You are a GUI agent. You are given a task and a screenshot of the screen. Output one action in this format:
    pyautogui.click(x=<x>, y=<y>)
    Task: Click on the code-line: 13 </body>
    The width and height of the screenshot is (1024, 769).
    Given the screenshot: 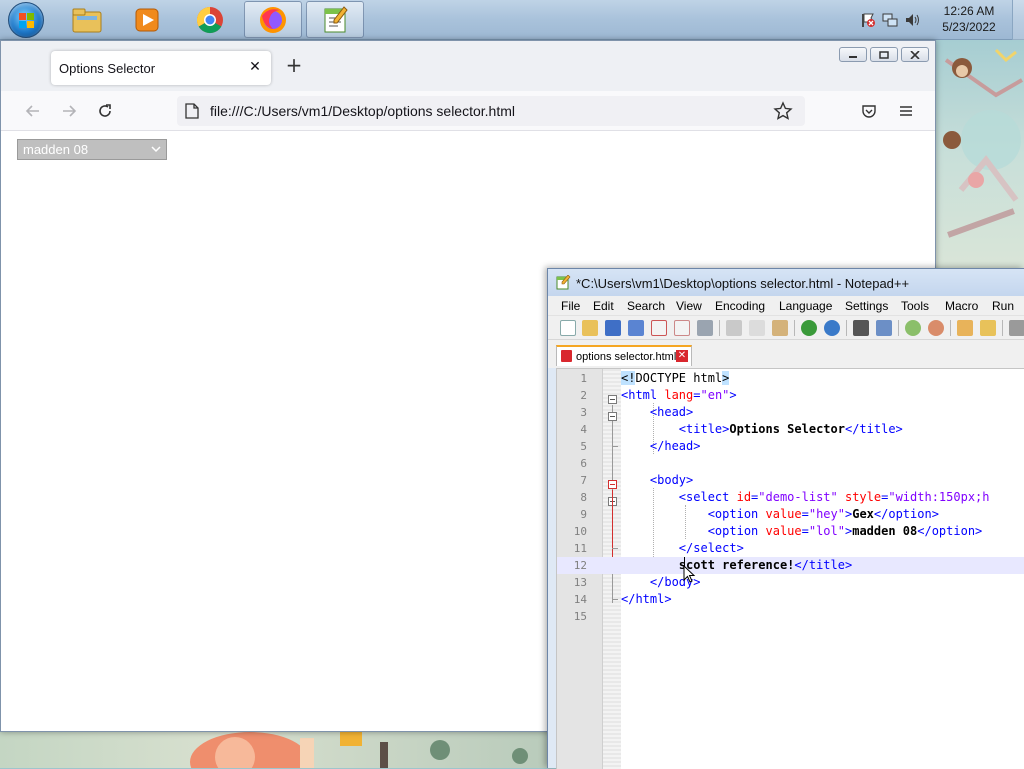 What is the action you would take?
    pyautogui.click(x=790, y=582)
    